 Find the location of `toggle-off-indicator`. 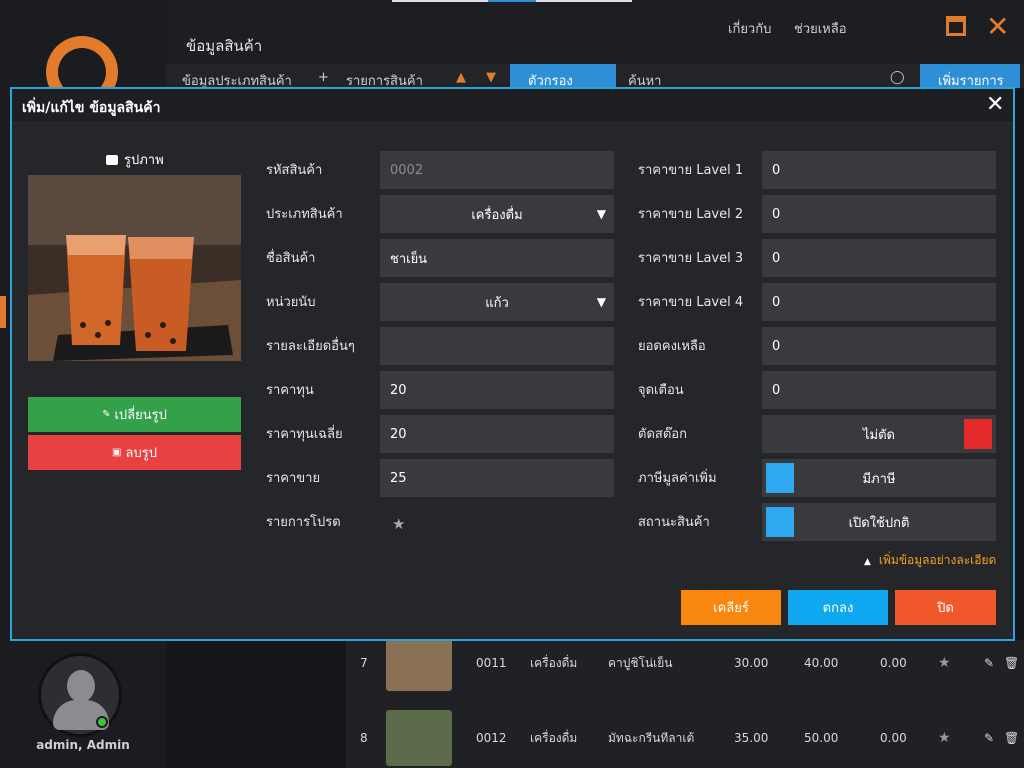

toggle-off-indicator is located at coordinates (978, 434).